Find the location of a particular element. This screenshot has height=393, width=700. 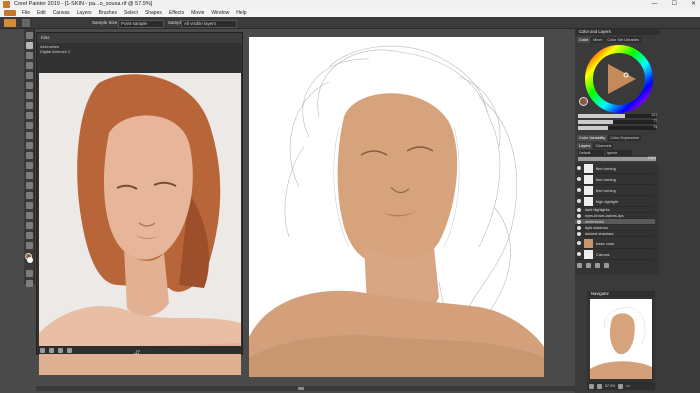

menu-canvas: Canvas is located at coordinates (61, 13).